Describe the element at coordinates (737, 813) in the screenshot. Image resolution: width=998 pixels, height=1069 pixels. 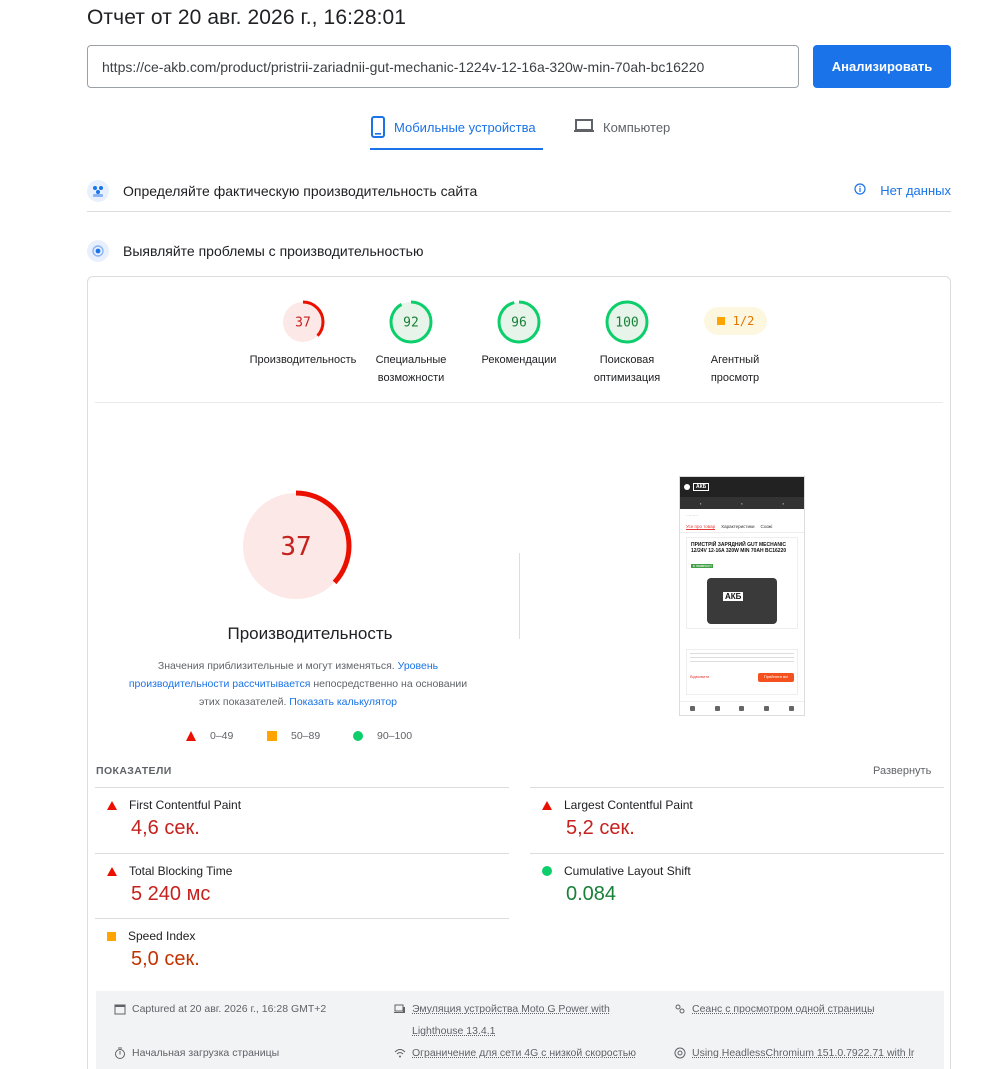
I see `metric-lcp: Largest Contentful Paint 5,2 сек.` at that location.